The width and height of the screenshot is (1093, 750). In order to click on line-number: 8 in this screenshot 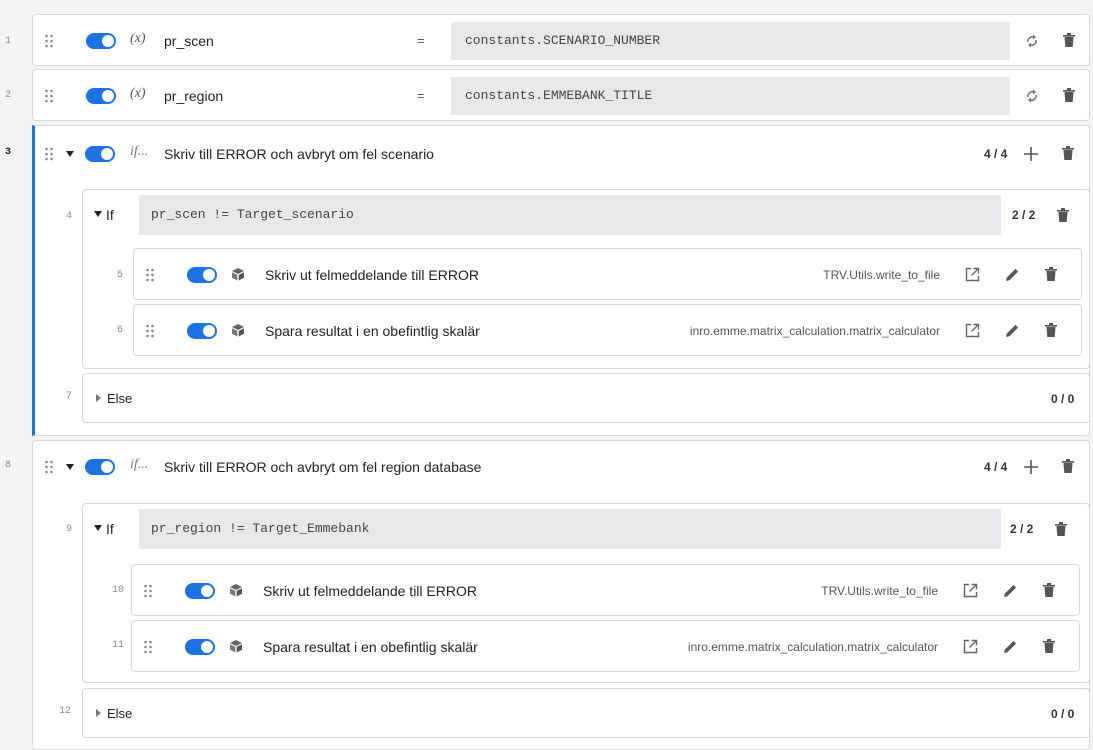, I will do `click(7, 465)`.